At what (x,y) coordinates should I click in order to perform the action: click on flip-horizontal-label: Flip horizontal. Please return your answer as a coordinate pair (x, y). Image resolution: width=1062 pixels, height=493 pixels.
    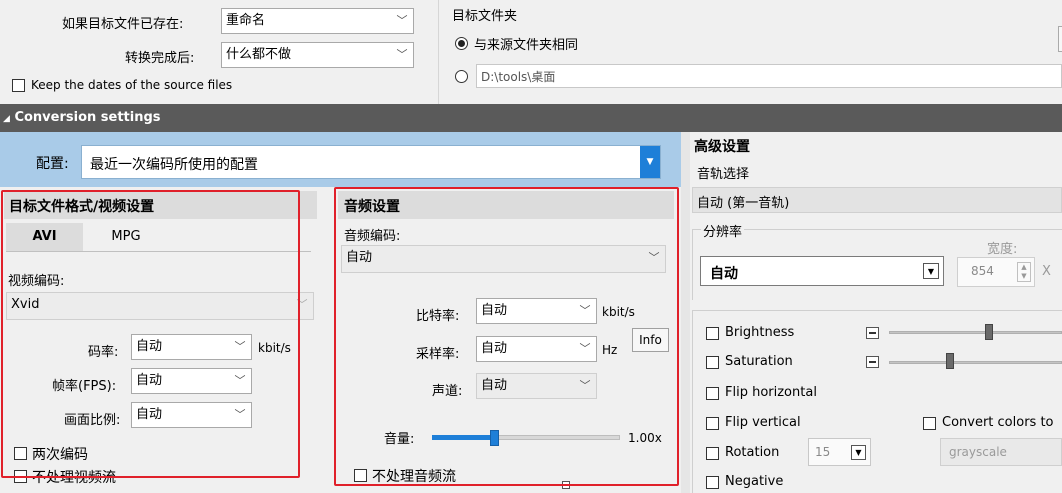
    Looking at the image, I should click on (771, 392).